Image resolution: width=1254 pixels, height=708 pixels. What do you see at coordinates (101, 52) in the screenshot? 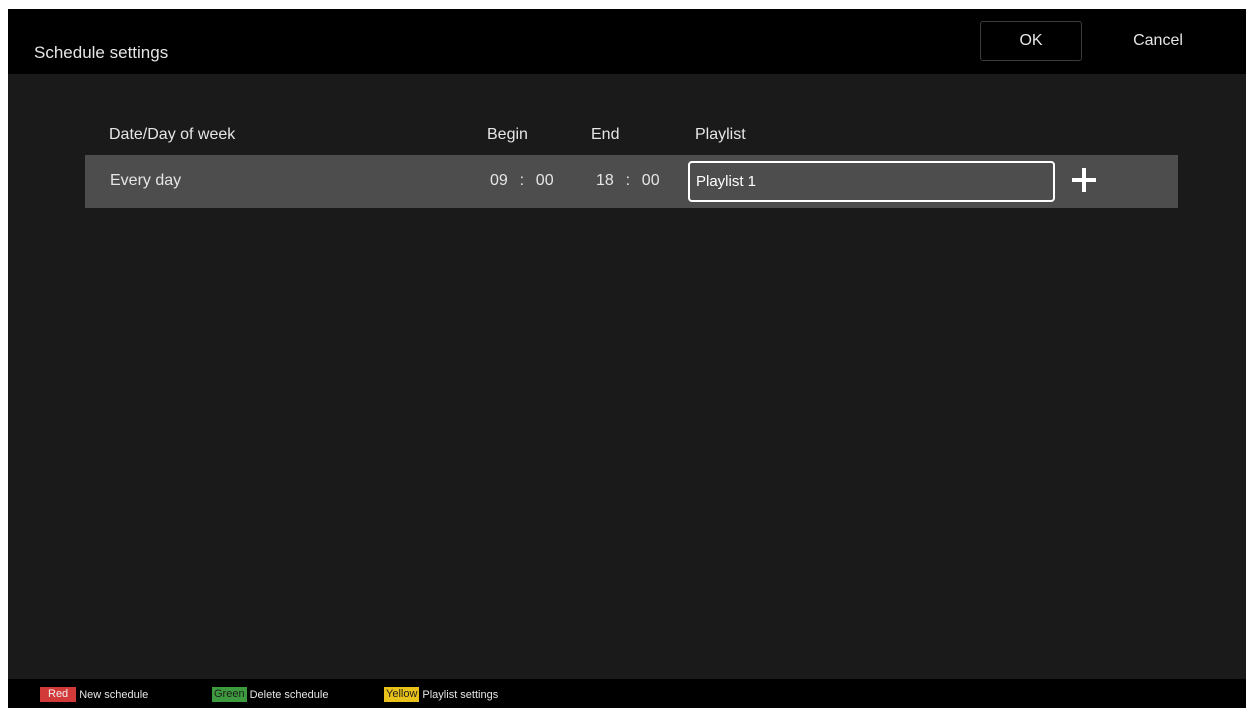
I see `page-title: Schedule settings` at bounding box center [101, 52].